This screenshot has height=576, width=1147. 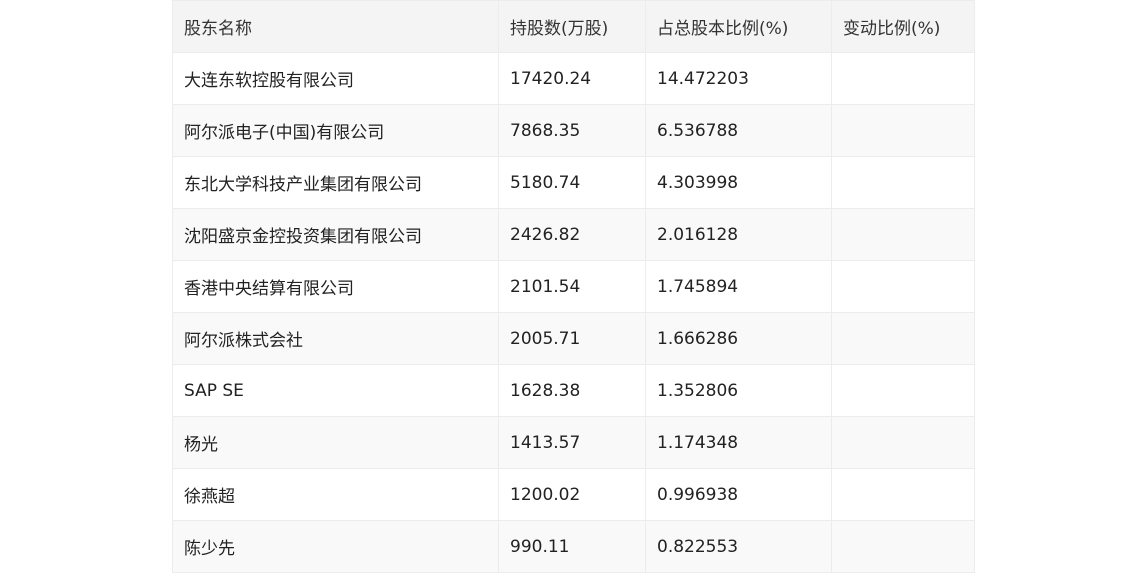 What do you see at coordinates (738, 286) in the screenshot?
I see `cell-share-ratio: 1.745894` at bounding box center [738, 286].